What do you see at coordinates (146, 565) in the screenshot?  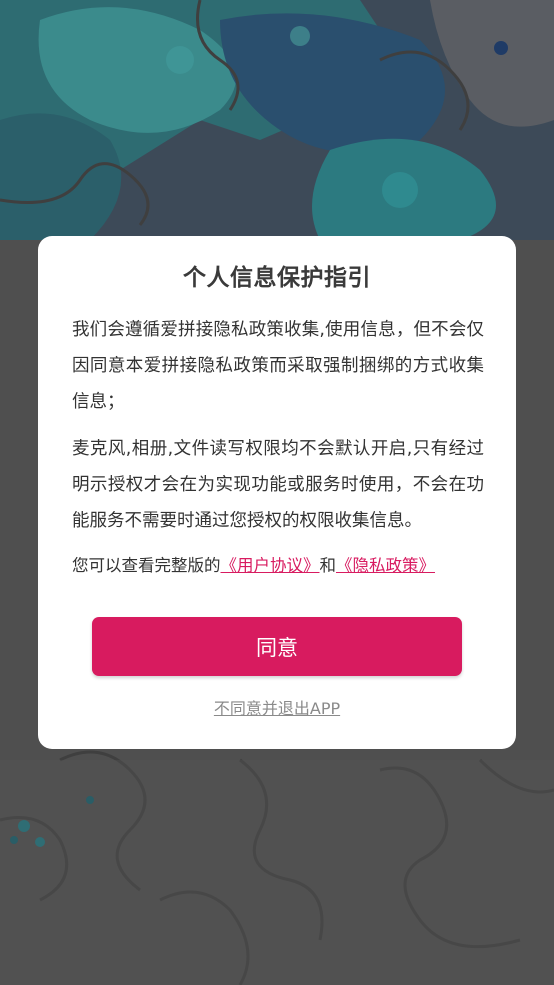 I see `links-prefix: 您可以查看完整版的` at bounding box center [146, 565].